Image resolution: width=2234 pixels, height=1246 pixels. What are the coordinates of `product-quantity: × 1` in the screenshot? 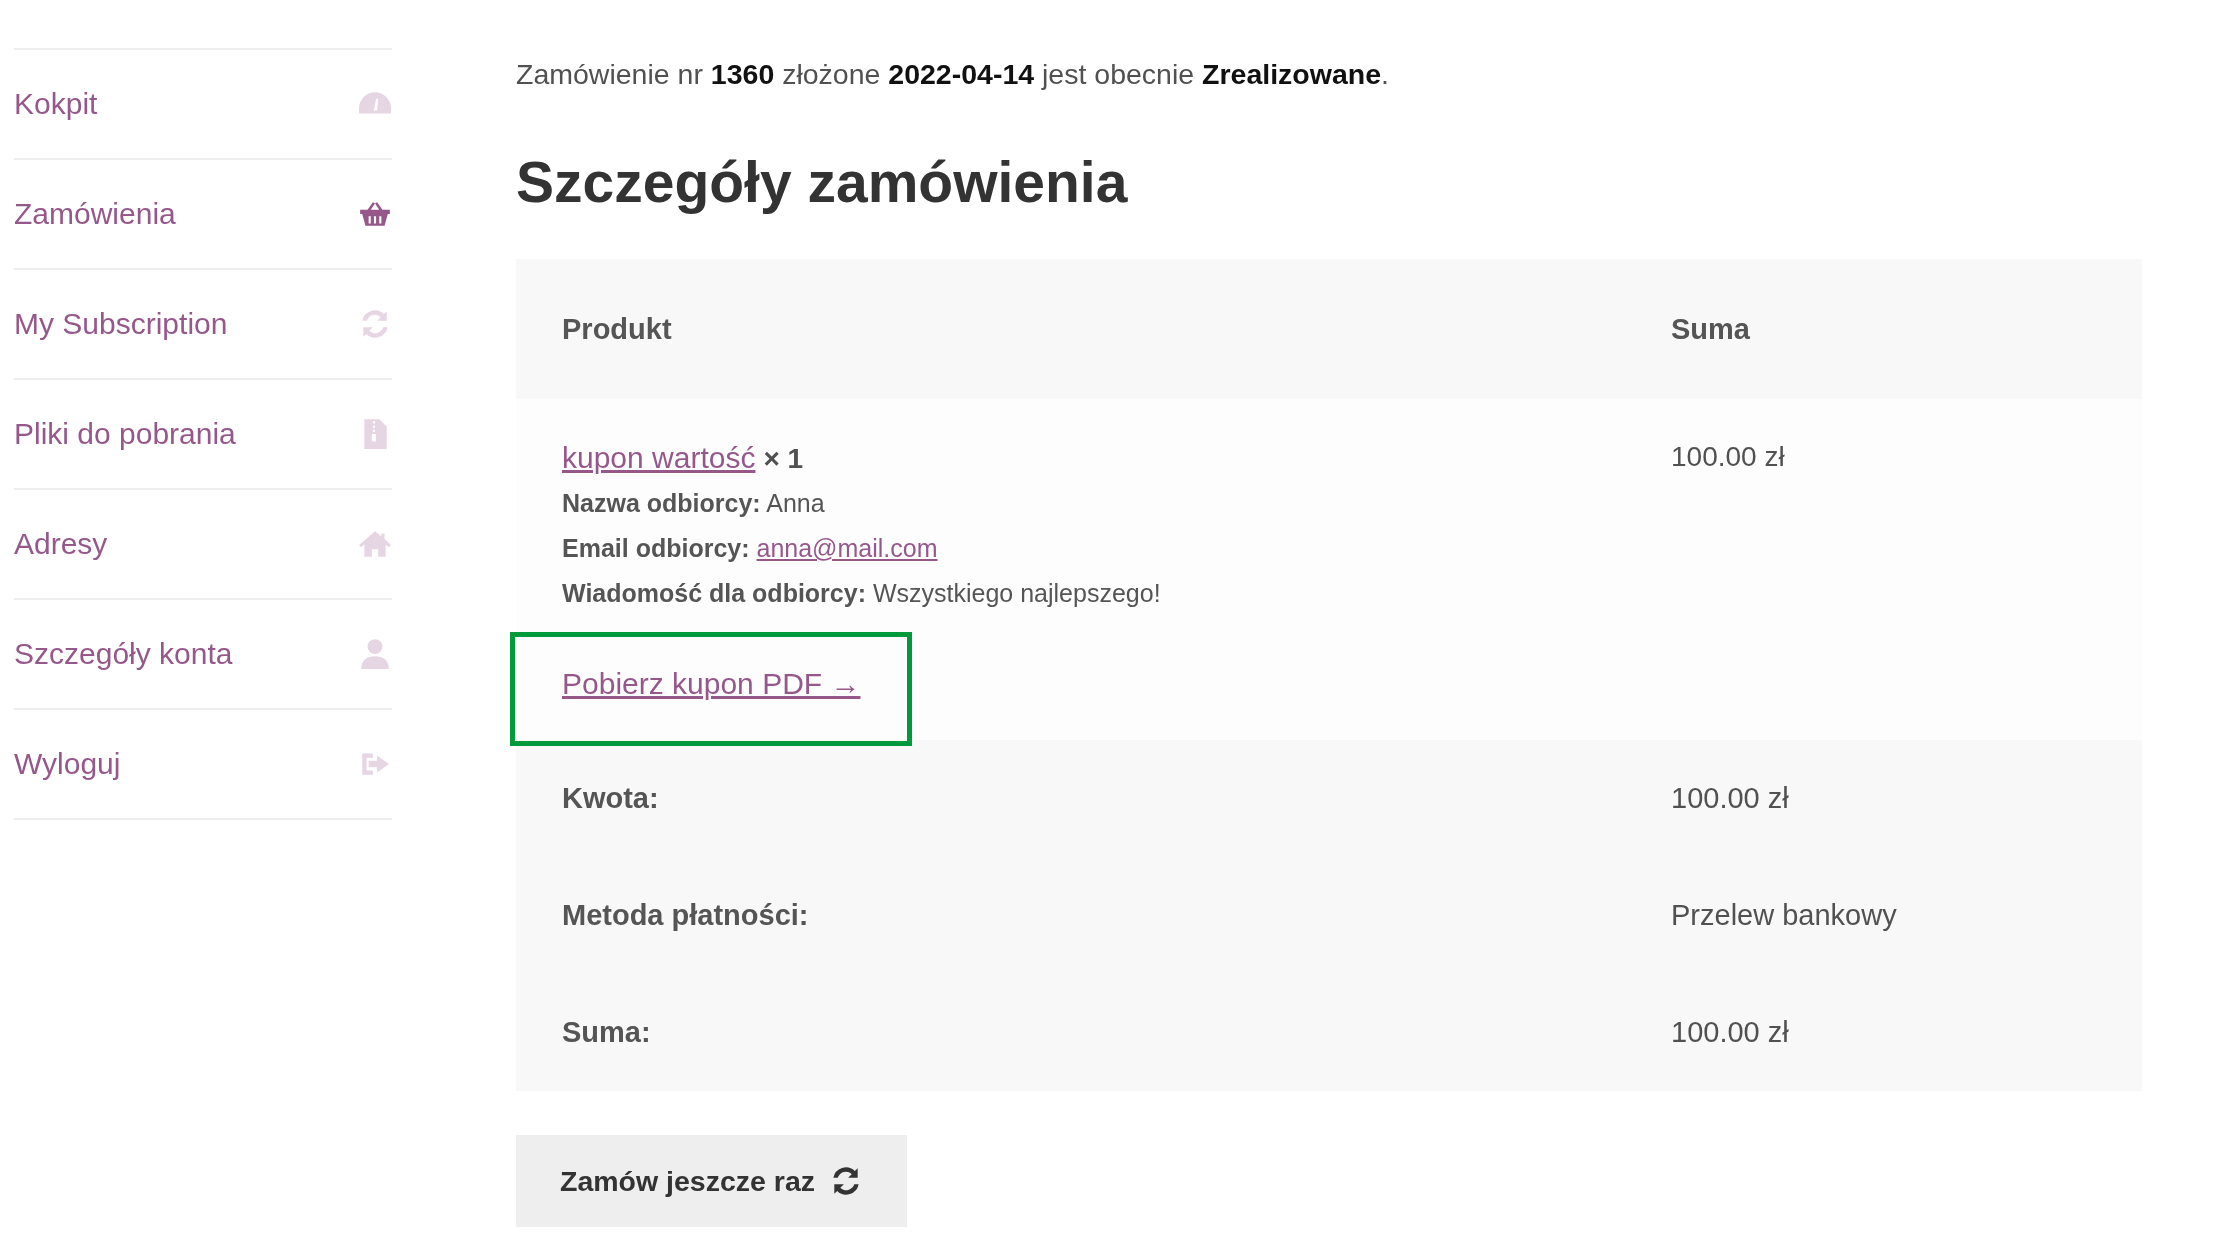 It's located at (783, 459).